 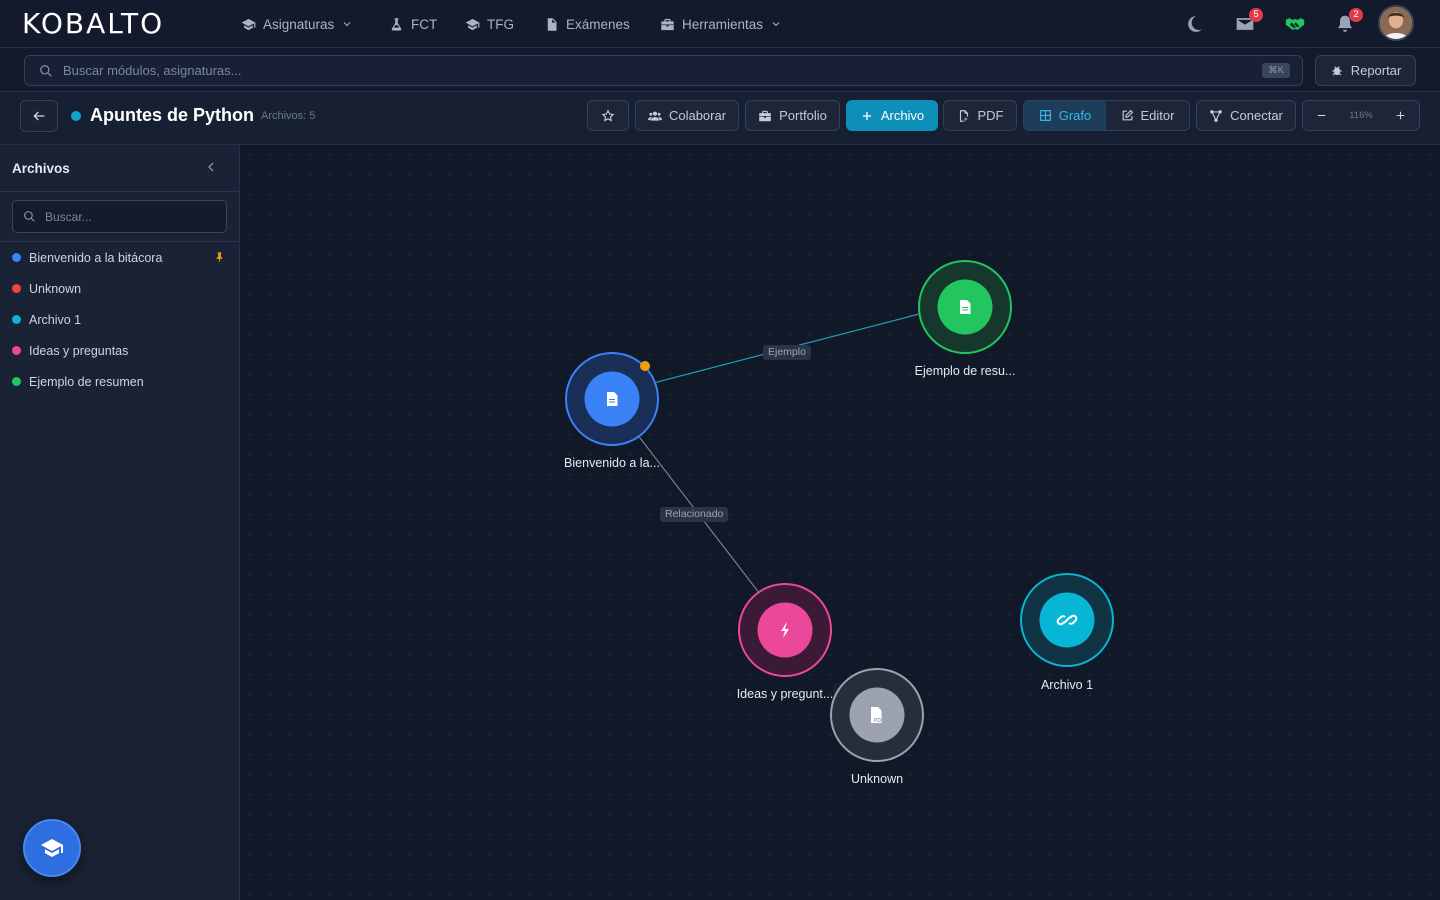 I want to click on sidebar-header: Archivos, so click(x=119, y=168).